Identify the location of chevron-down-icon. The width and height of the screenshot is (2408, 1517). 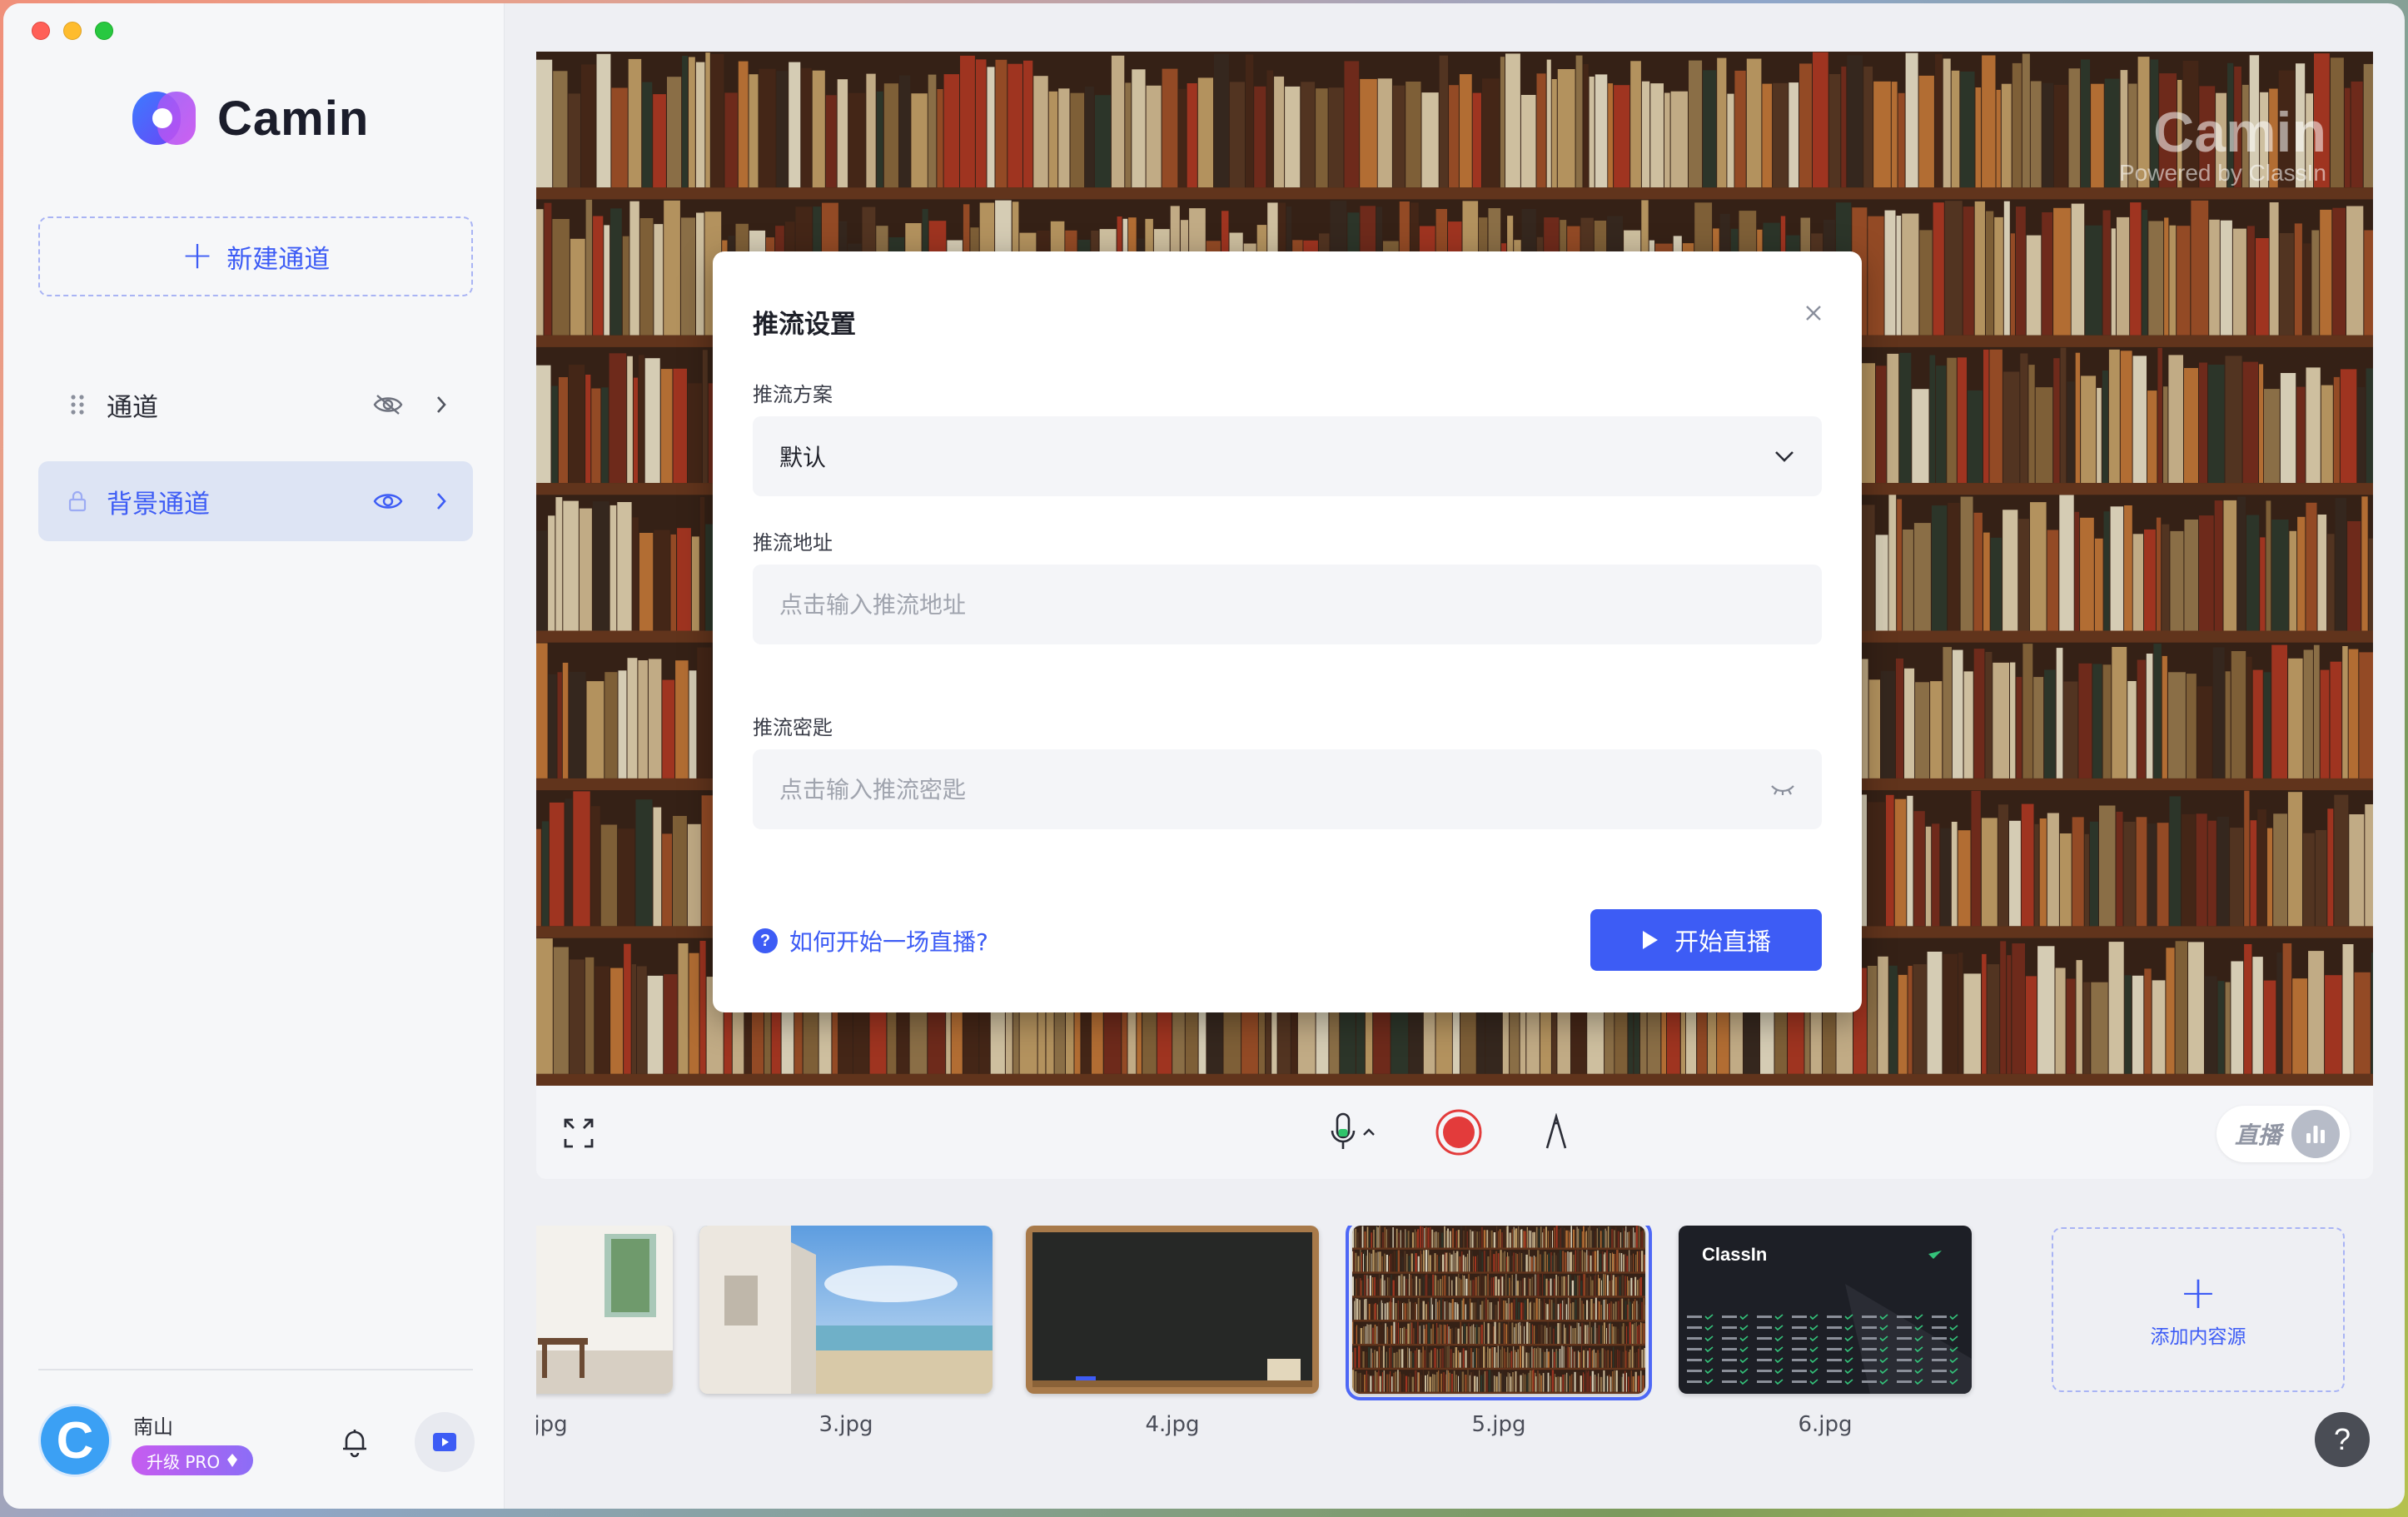
(1785, 457).